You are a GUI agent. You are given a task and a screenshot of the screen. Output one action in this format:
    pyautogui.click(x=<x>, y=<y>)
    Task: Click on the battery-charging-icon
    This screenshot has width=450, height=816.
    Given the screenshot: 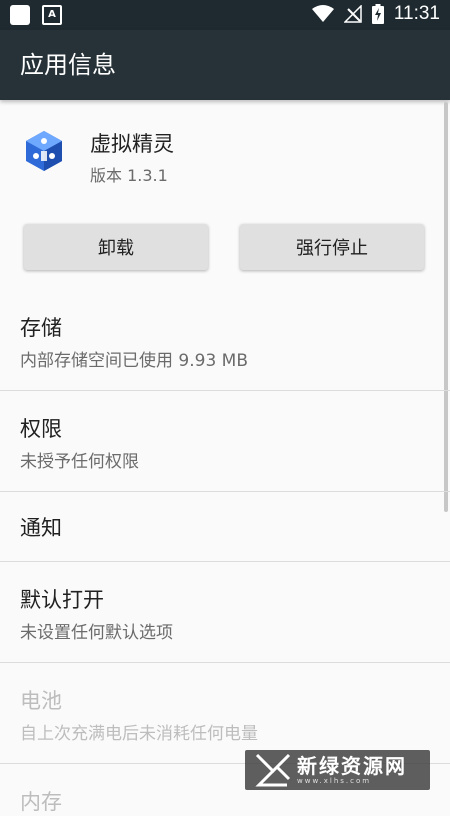 What is the action you would take?
    pyautogui.click(x=377, y=14)
    